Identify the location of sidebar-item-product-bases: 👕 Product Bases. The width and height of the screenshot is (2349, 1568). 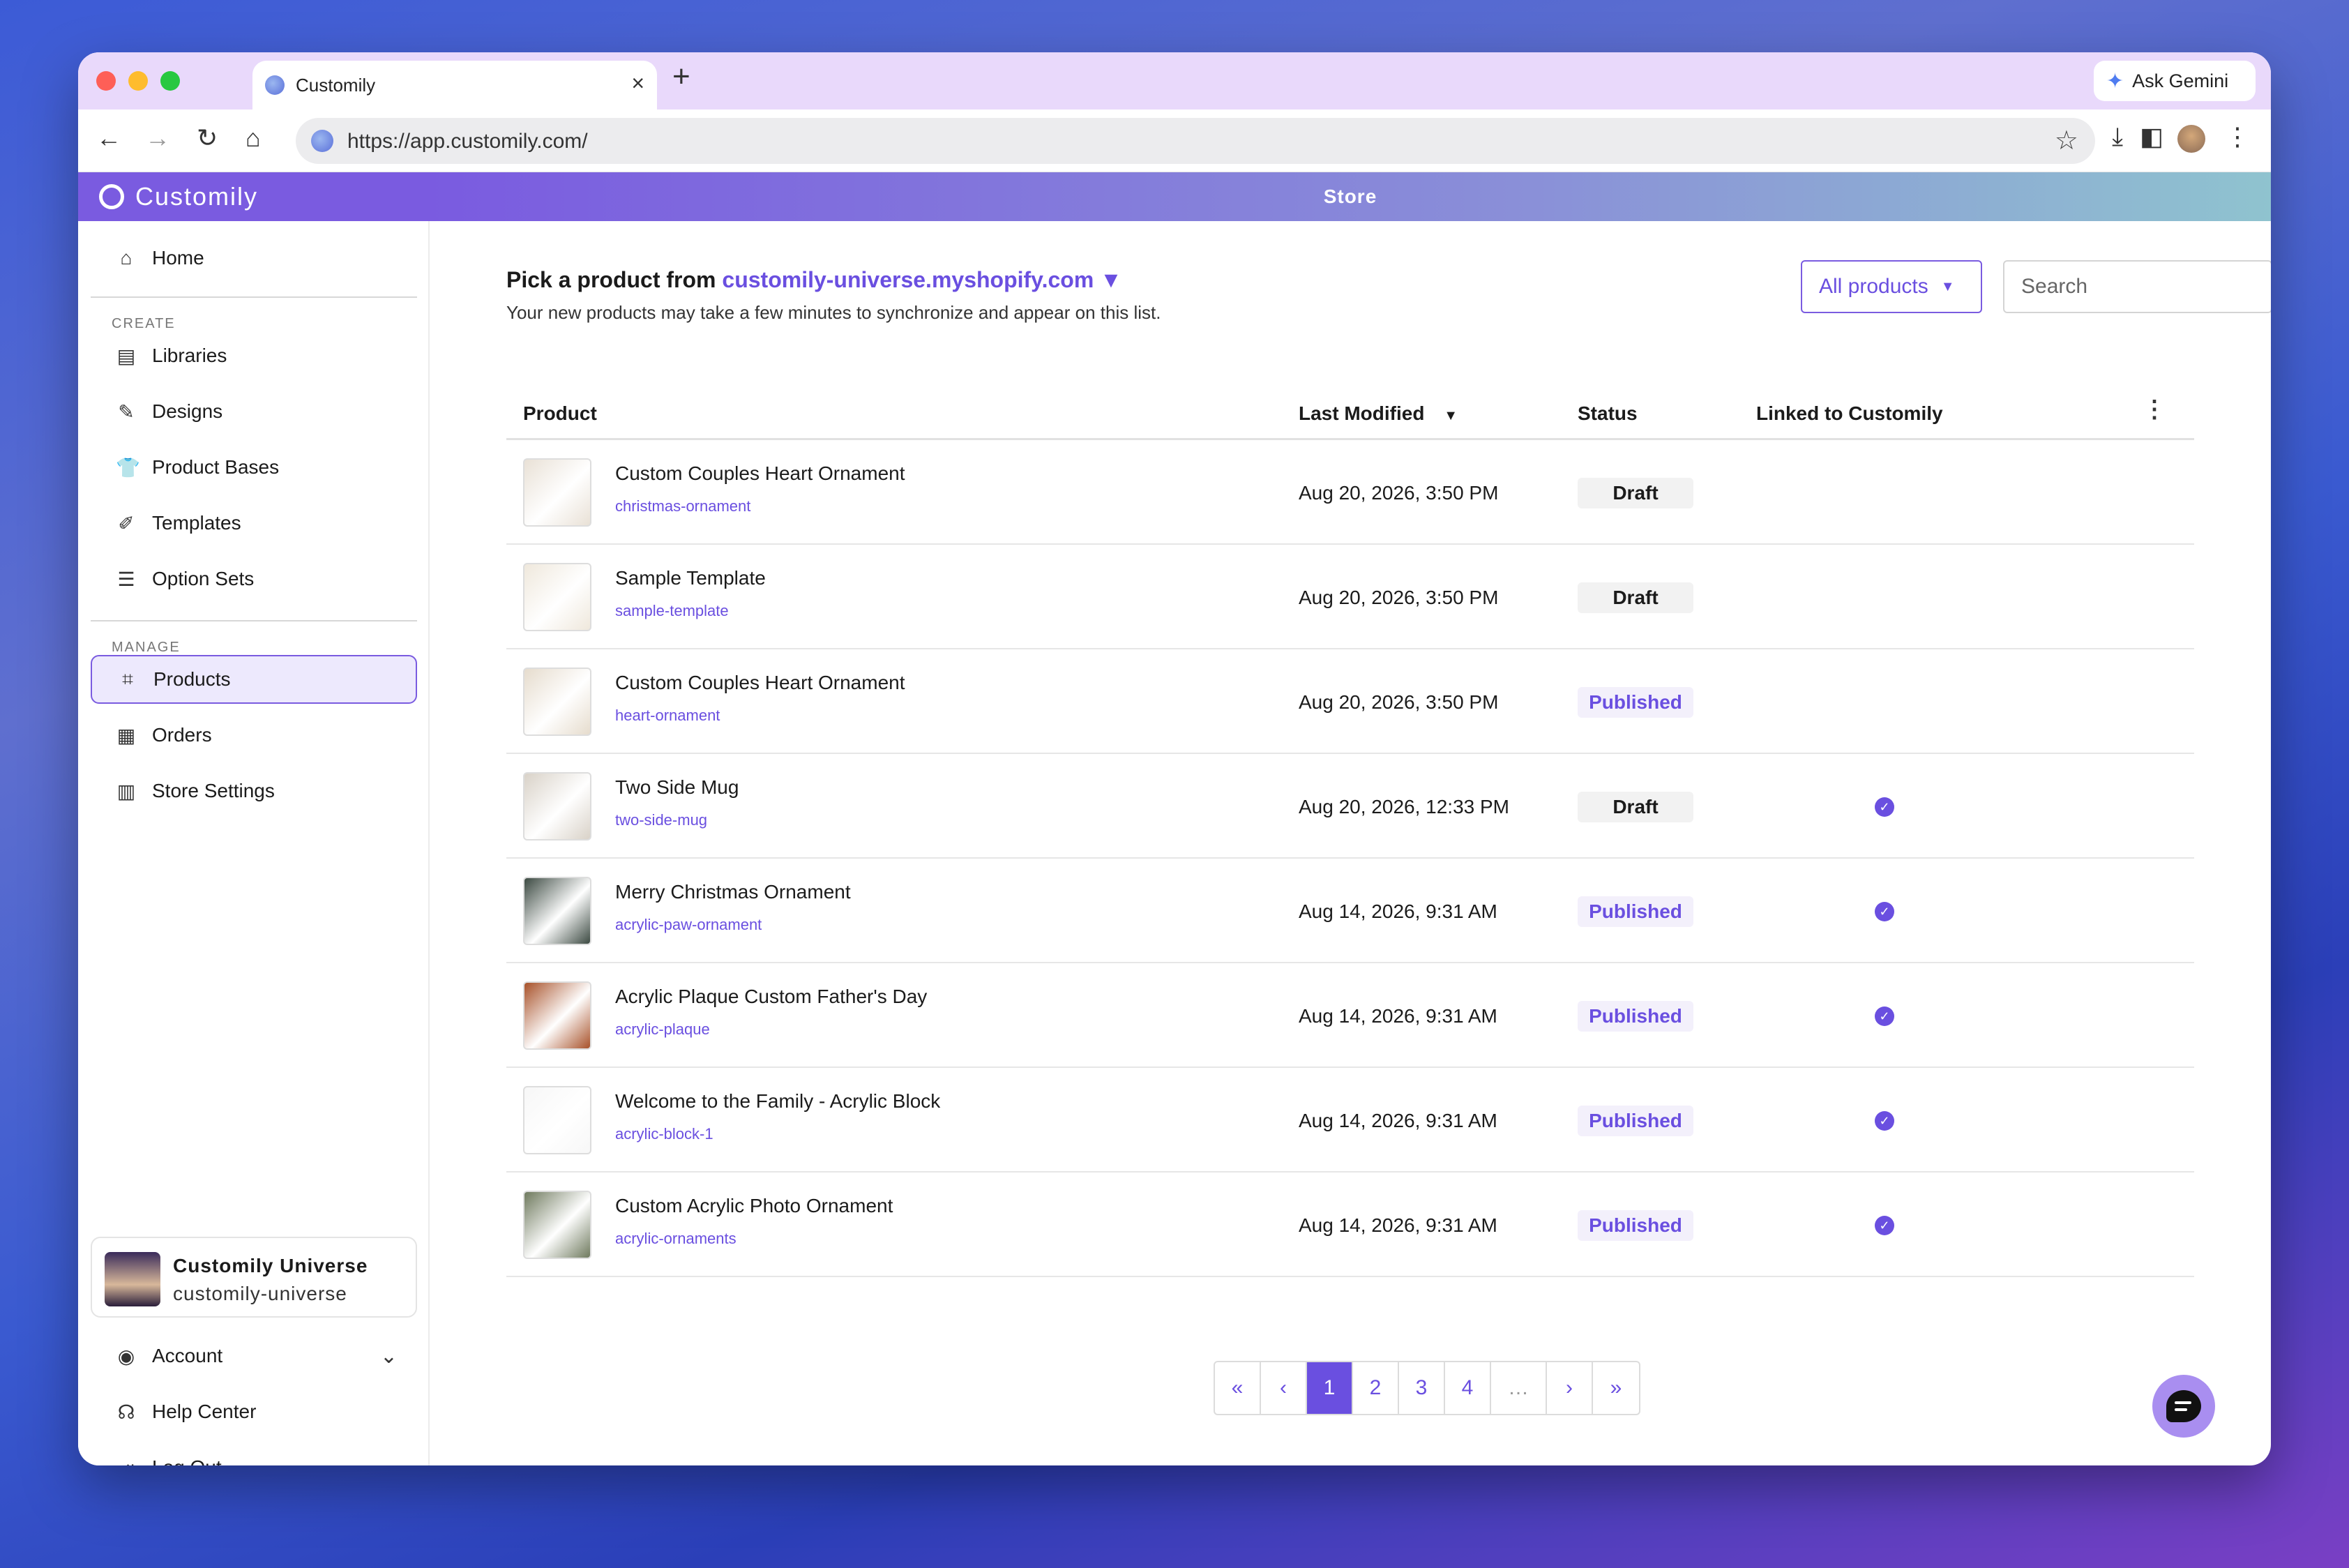
(254, 467).